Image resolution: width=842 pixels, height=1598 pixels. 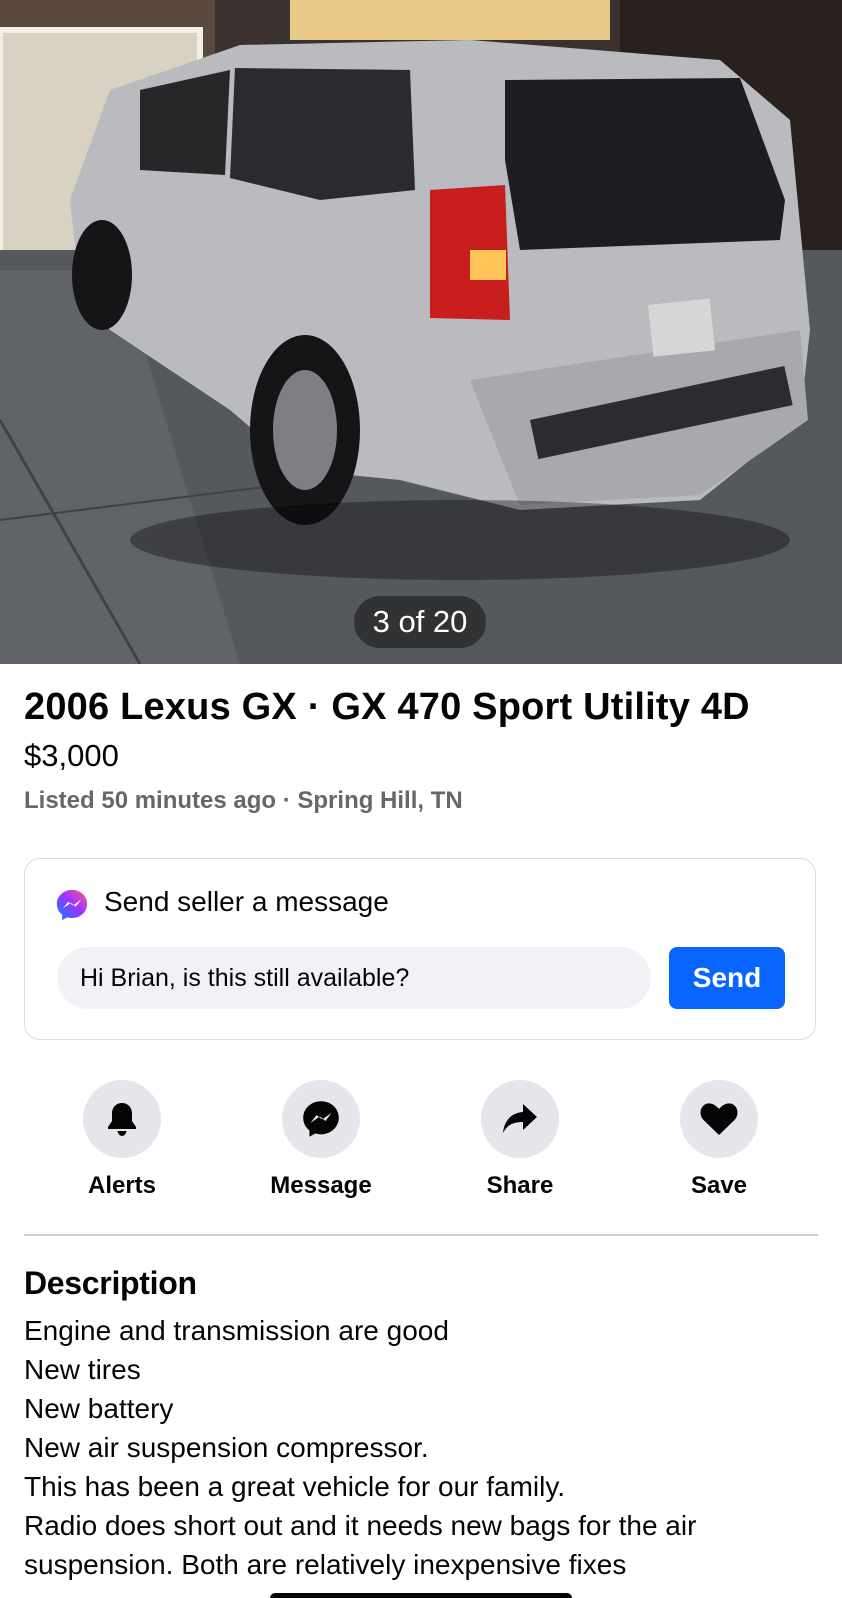 What do you see at coordinates (387, 707) in the screenshot?
I see `listing-title: 2006 Lexus GX · GX 470 Sport Utility 4D` at bounding box center [387, 707].